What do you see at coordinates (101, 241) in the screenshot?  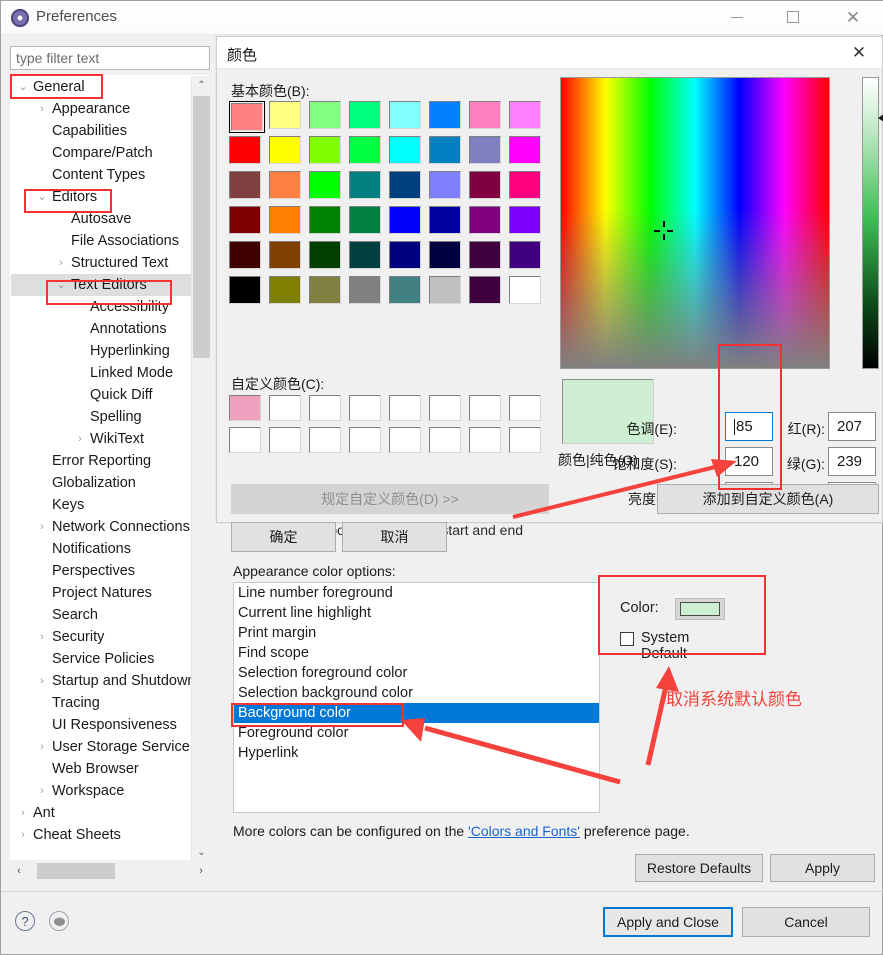 I see `sidebar-item-file-associations: File Associations` at bounding box center [101, 241].